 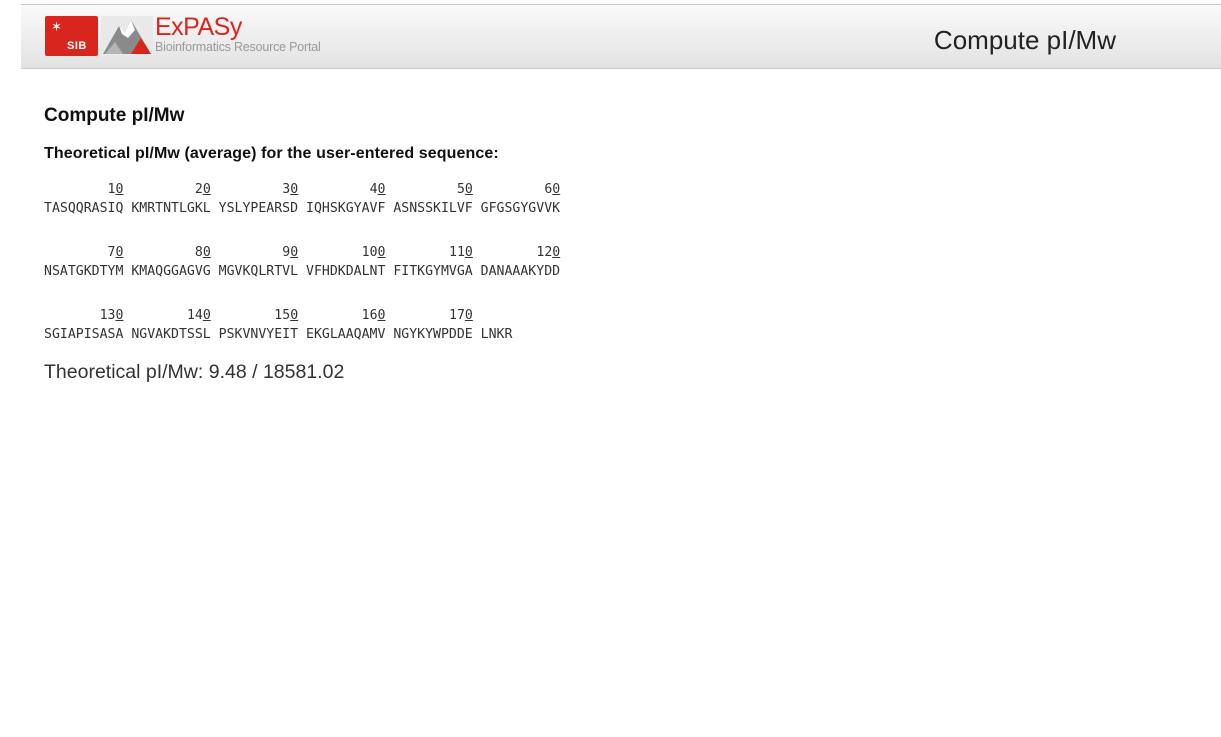 I want to click on result-line: Theoretical pI/Mw: 9.48 / 18581.02, so click(x=194, y=372).